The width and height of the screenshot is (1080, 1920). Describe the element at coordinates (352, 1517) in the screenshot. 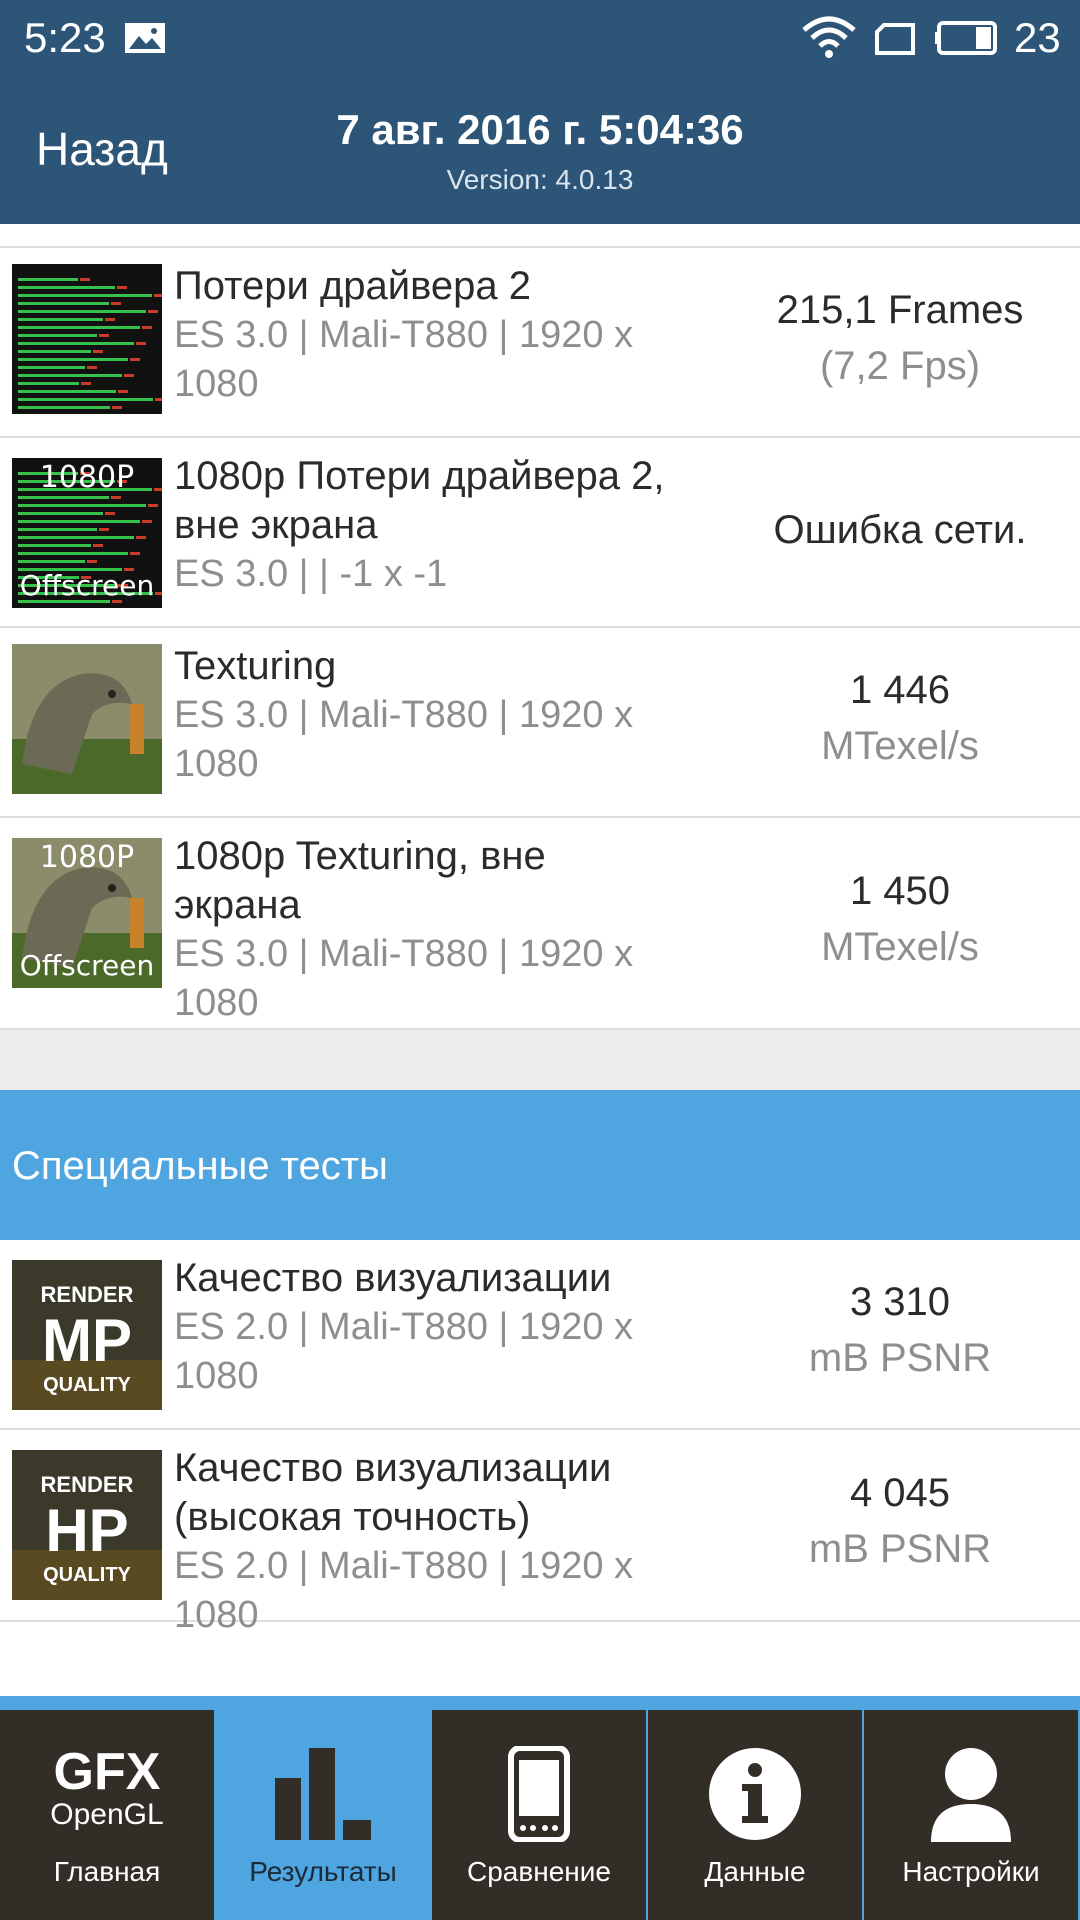

I see `test-name: (высокая точность)` at that location.